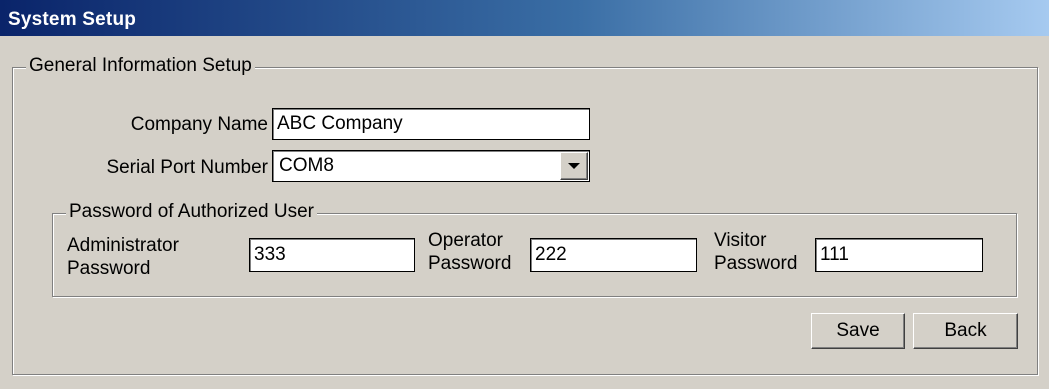  Describe the element at coordinates (470, 263) in the screenshot. I see `operator-password-label-line2: Password` at that location.